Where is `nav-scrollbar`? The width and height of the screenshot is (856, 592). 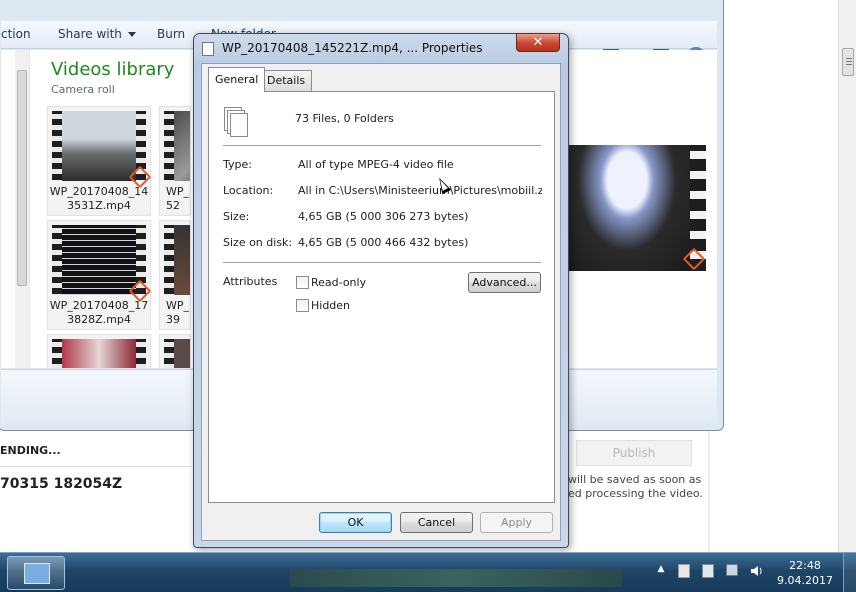 nav-scrollbar is located at coordinates (22, 209).